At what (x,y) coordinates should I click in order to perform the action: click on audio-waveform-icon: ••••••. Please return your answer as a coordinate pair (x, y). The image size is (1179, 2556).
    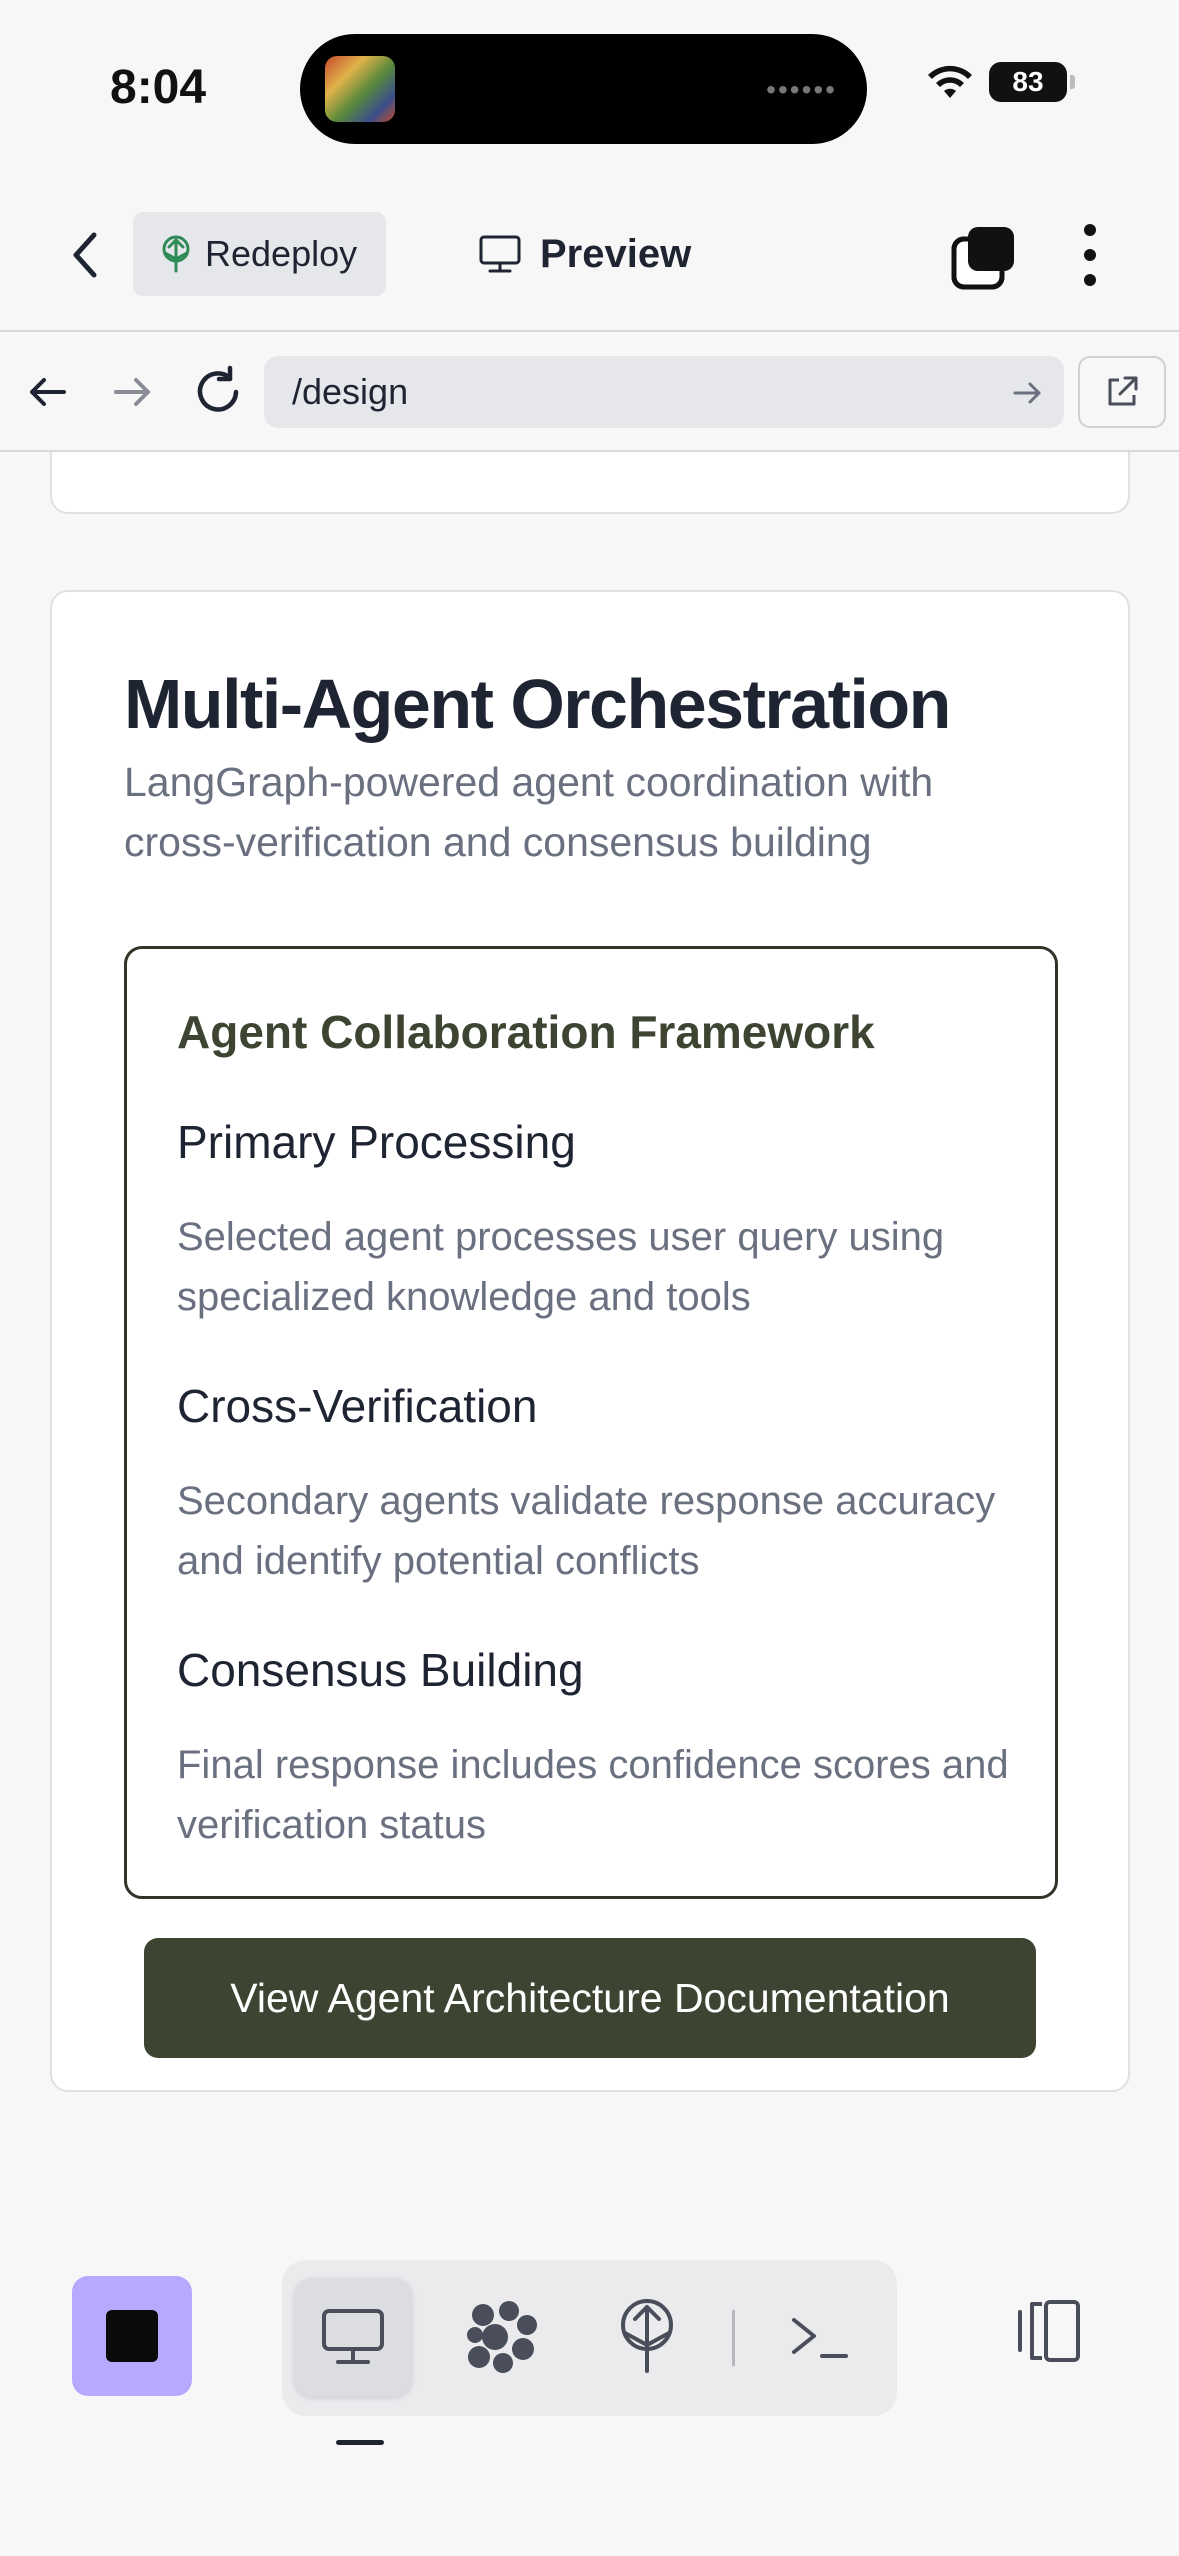
    Looking at the image, I should click on (801, 89).